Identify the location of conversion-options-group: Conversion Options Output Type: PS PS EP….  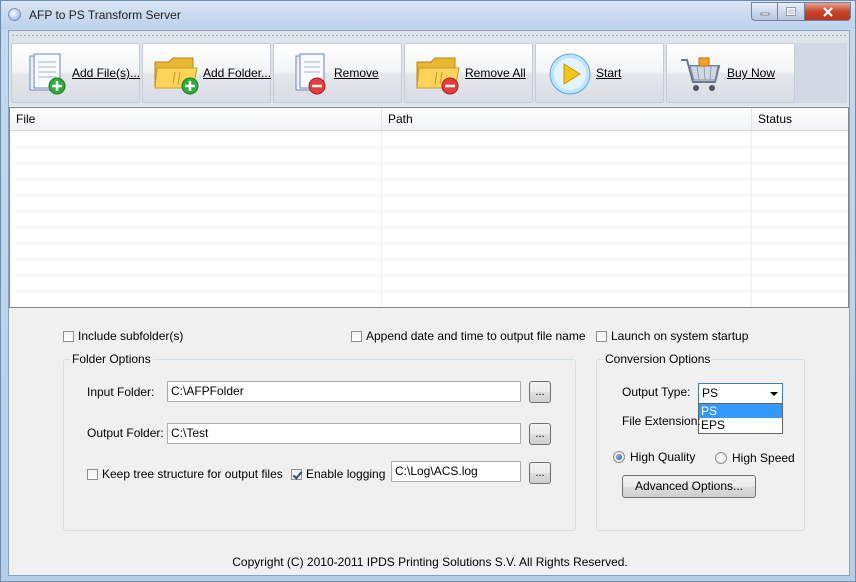
(700, 441).